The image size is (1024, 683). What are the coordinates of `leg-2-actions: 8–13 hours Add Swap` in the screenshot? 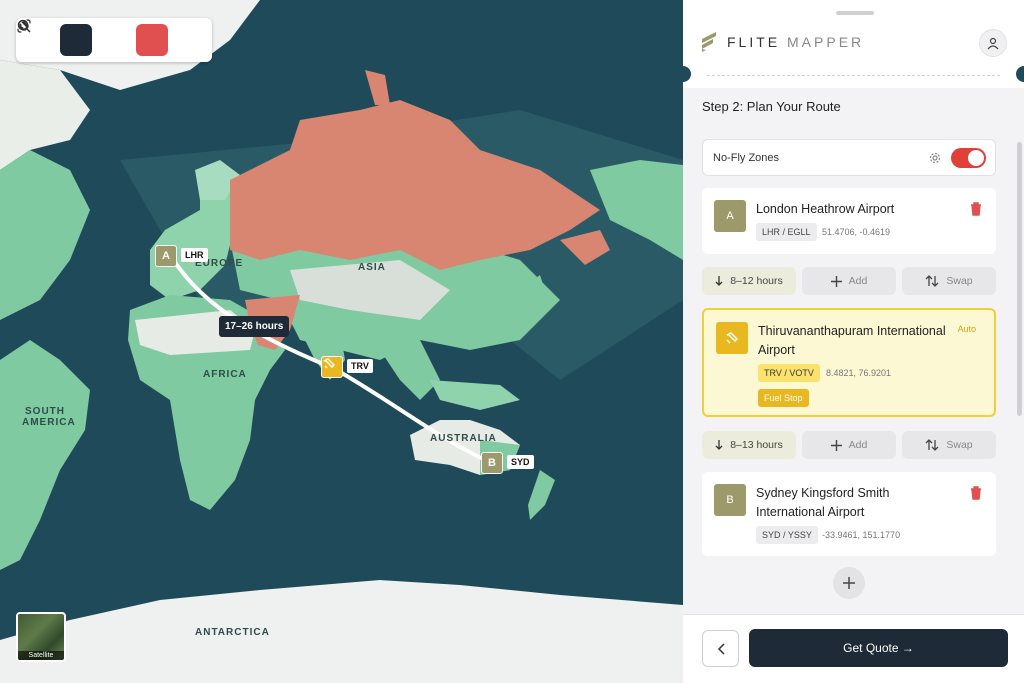 It's located at (849, 445).